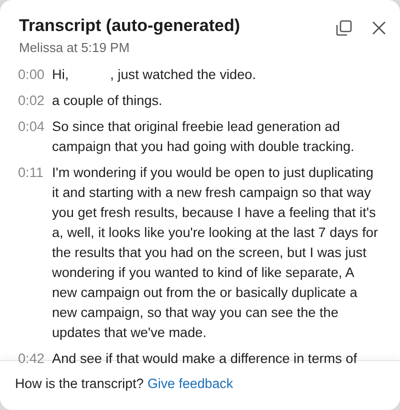 The image size is (400, 410). Describe the element at coordinates (35, 75) in the screenshot. I see `timestamp: 0:00` at that location.